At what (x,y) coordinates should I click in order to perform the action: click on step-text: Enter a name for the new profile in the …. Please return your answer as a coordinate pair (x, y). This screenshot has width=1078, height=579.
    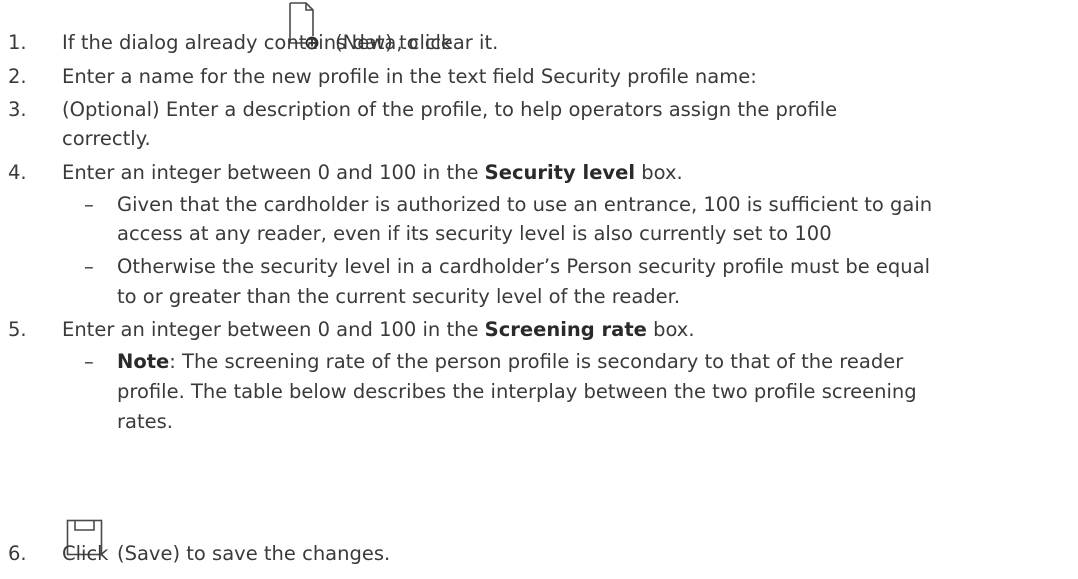
    Looking at the image, I should click on (409, 76).